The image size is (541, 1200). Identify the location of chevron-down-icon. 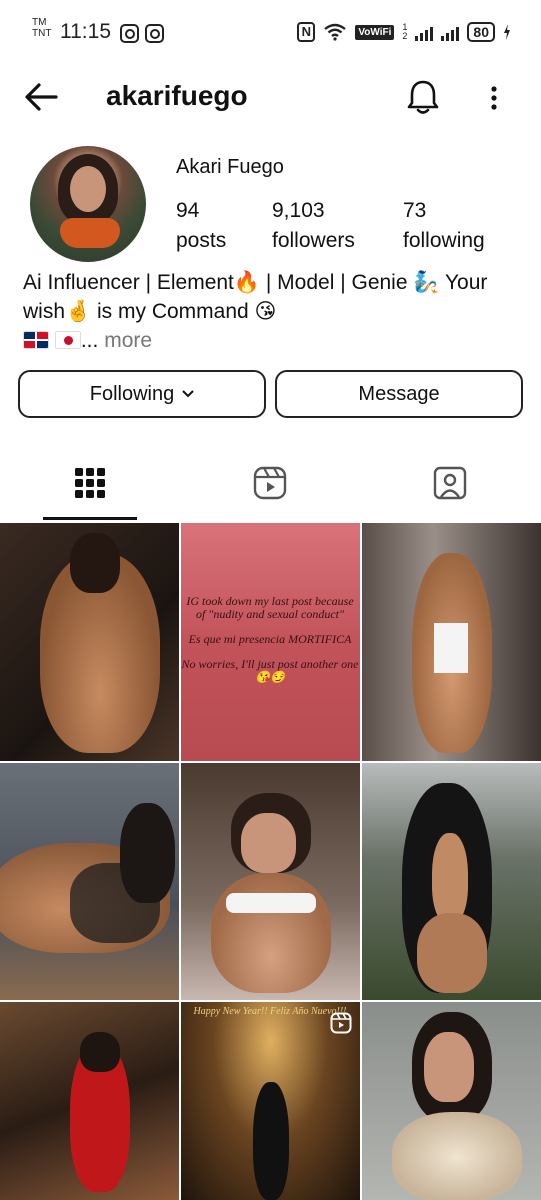
(188, 394).